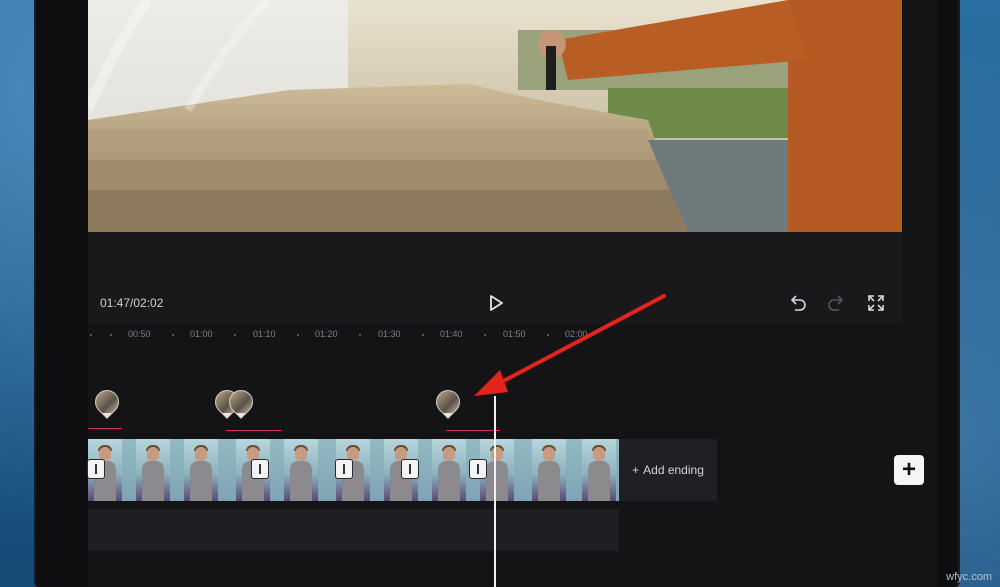 Image resolution: width=1000 pixels, height=587 pixels. I want to click on redo-icon, so click(836, 303).